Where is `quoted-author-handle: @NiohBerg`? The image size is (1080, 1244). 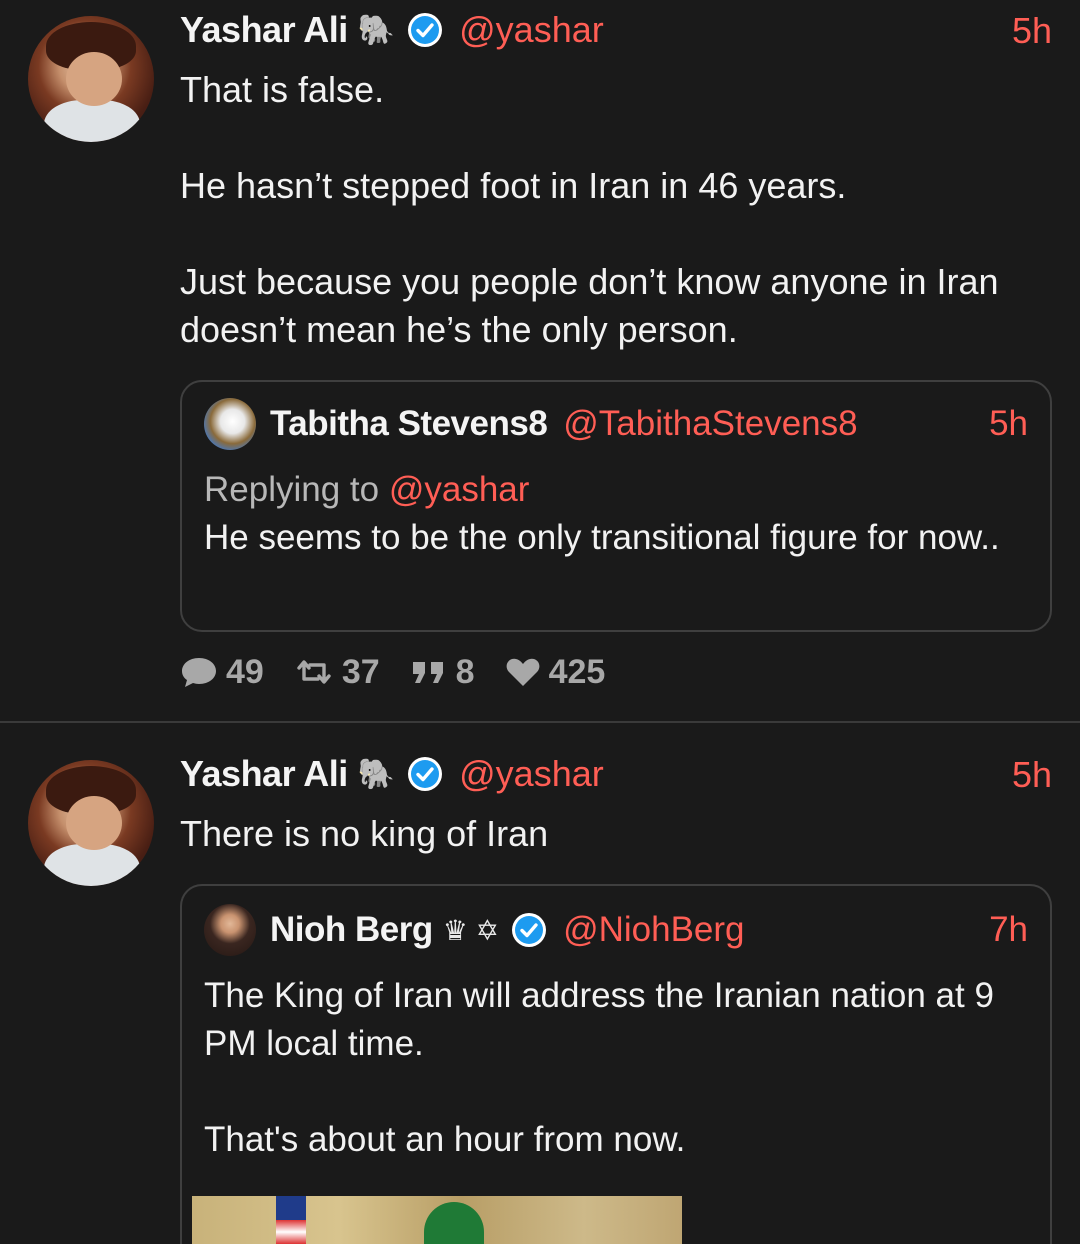
quoted-author-handle: @NiohBerg is located at coordinates (653, 930).